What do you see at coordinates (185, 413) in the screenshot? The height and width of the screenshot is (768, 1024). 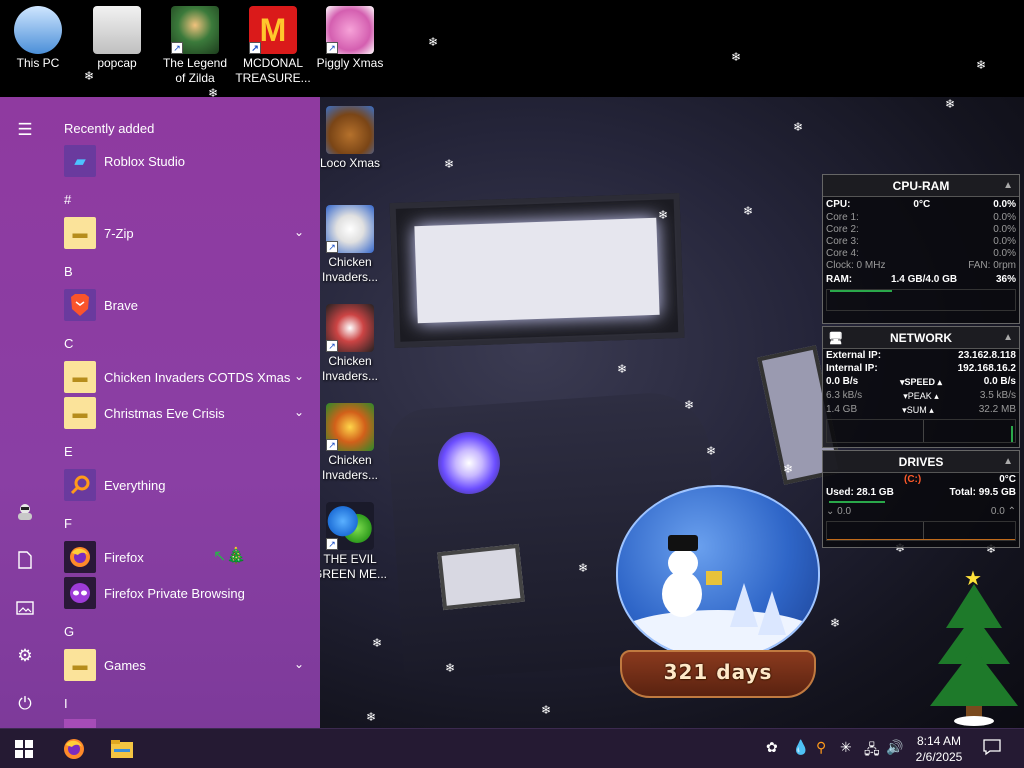 I see `app-item-christmas-eve-crisis: ▬ Christmas Eve Crisis ⌄` at bounding box center [185, 413].